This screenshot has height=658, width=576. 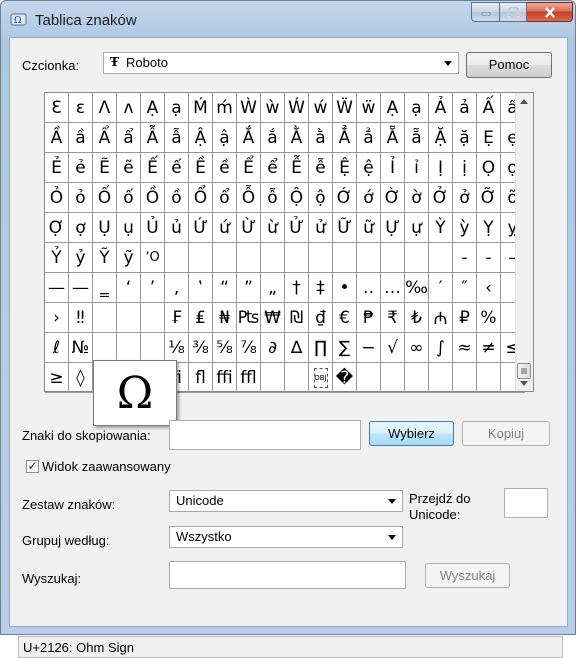 I want to click on character-cell: ₤, so click(x=201, y=318).